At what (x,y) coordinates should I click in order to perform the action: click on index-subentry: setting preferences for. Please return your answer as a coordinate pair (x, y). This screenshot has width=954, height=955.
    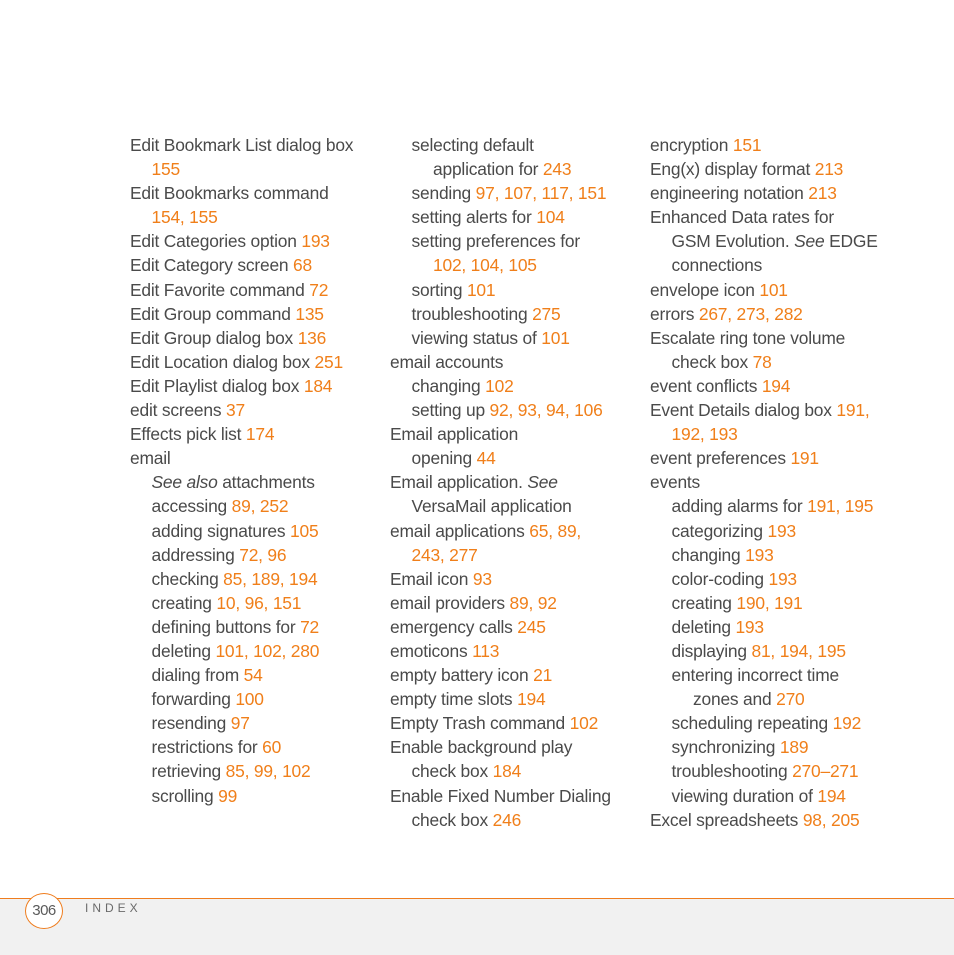
    Looking at the image, I should click on (515, 241).